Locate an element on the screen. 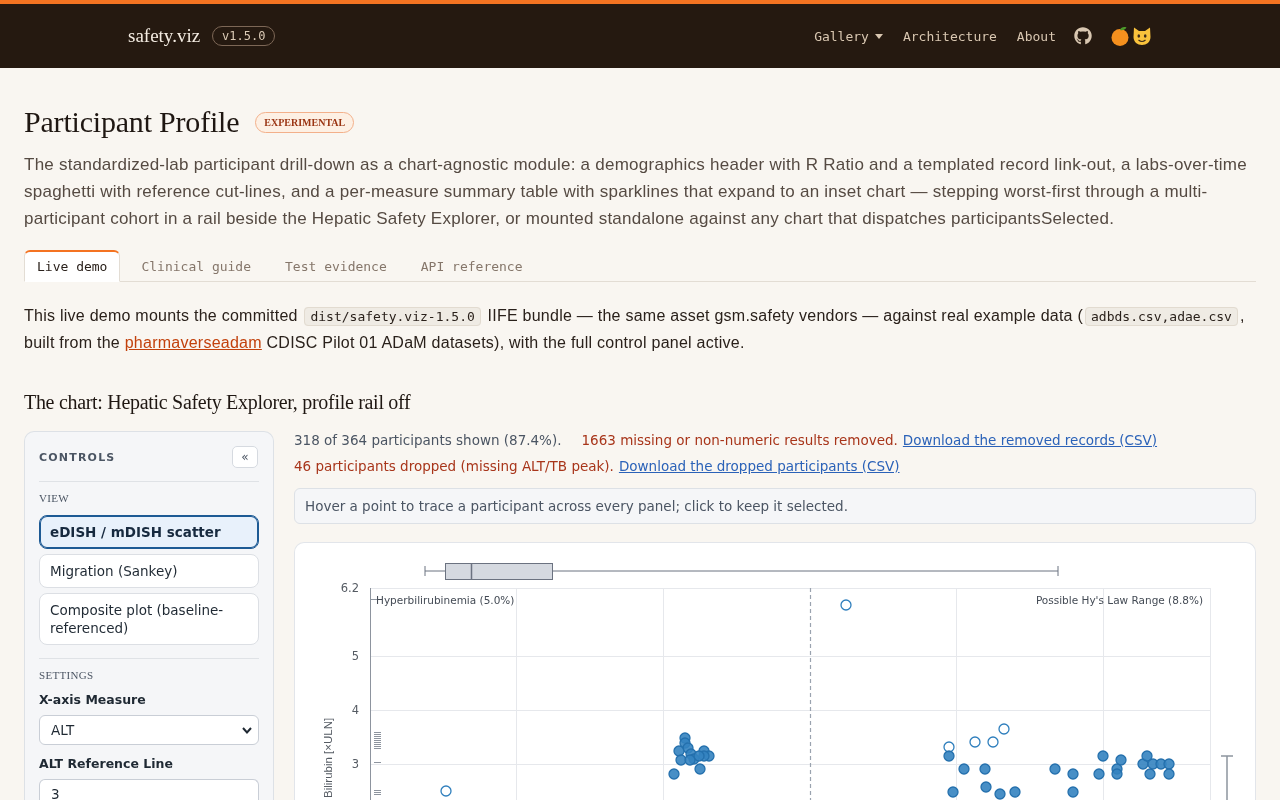 The height and width of the screenshot is (800, 1280). select-value: ALT is located at coordinates (63, 730).